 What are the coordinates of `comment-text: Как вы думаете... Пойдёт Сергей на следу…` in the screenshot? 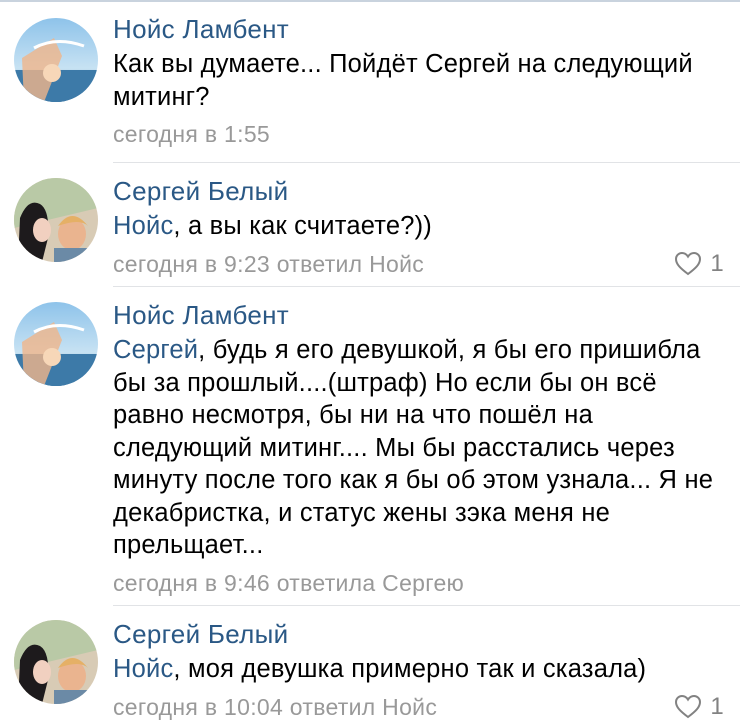 It's located at (419, 80).